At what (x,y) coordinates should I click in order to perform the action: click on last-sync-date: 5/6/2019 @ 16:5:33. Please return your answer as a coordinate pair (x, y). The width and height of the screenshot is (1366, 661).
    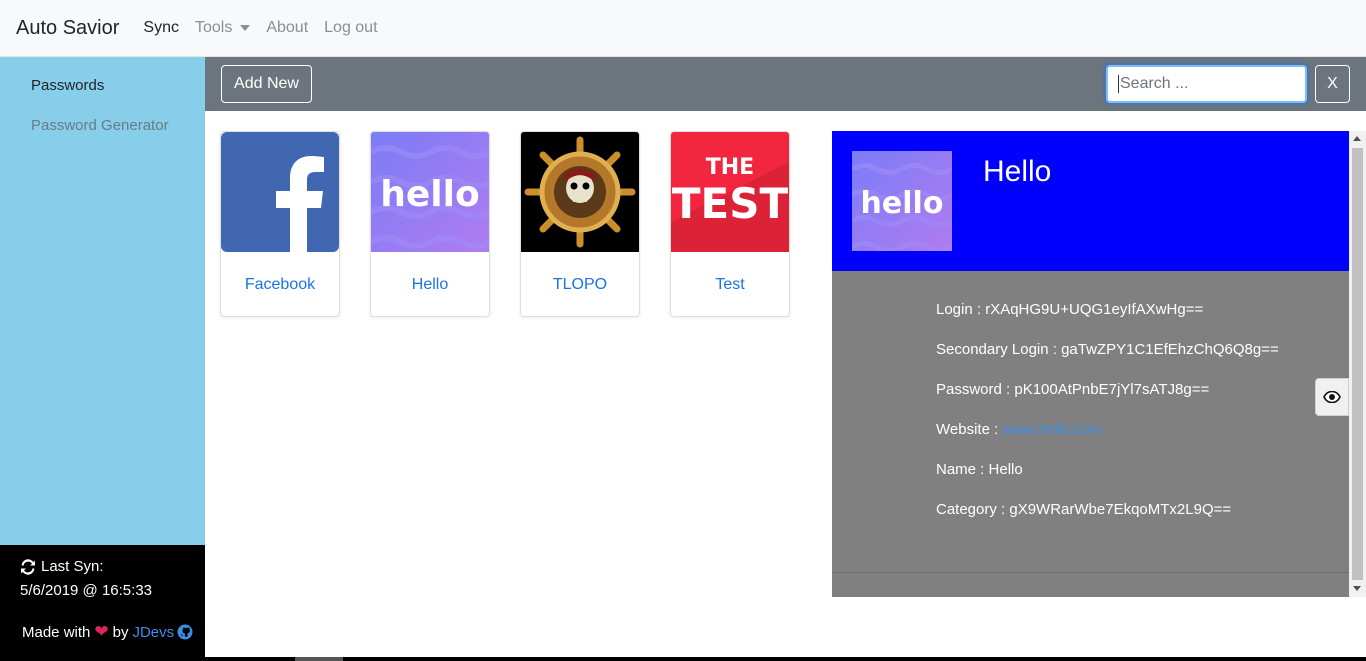
    Looking at the image, I should click on (86, 590).